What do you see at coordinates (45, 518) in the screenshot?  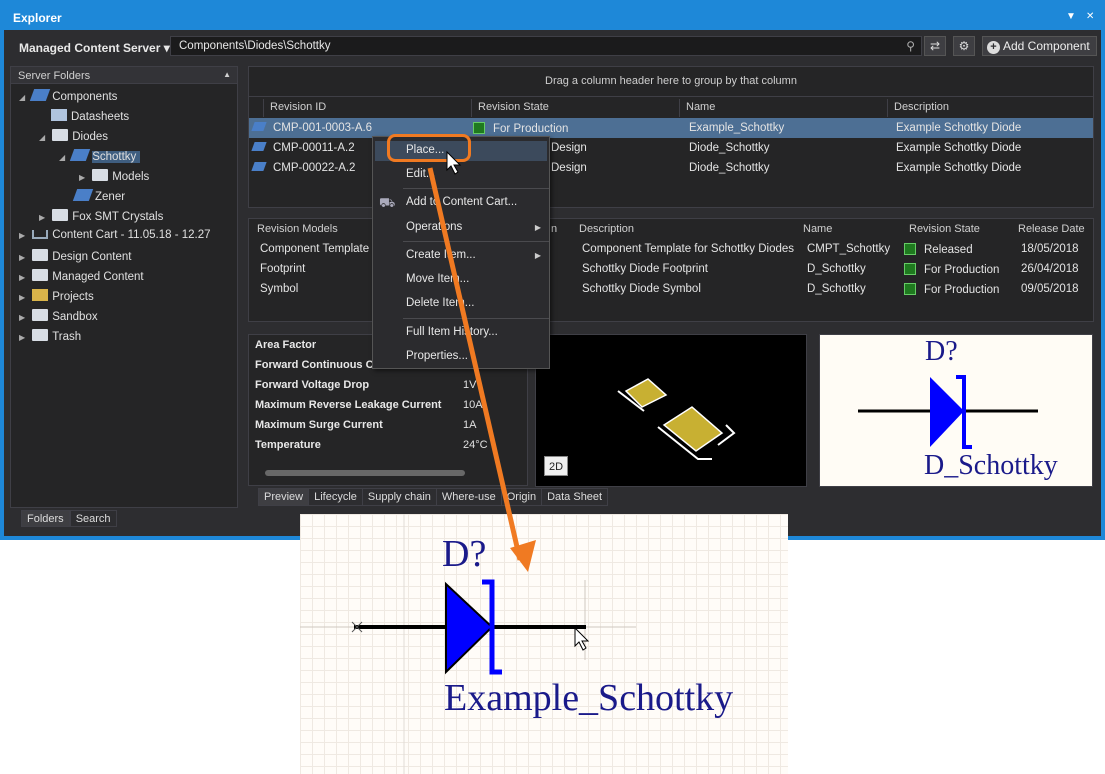 I see `tab-folders: Folders` at bounding box center [45, 518].